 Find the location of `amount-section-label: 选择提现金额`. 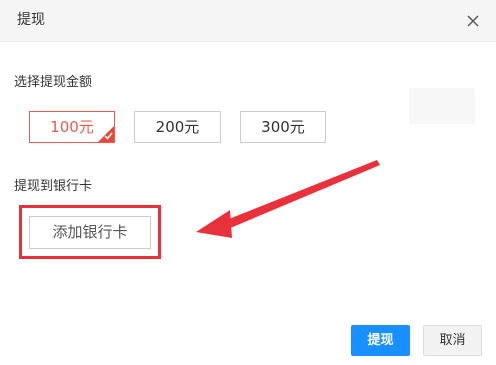

amount-section-label: 选择提现金额 is located at coordinates (53, 82).